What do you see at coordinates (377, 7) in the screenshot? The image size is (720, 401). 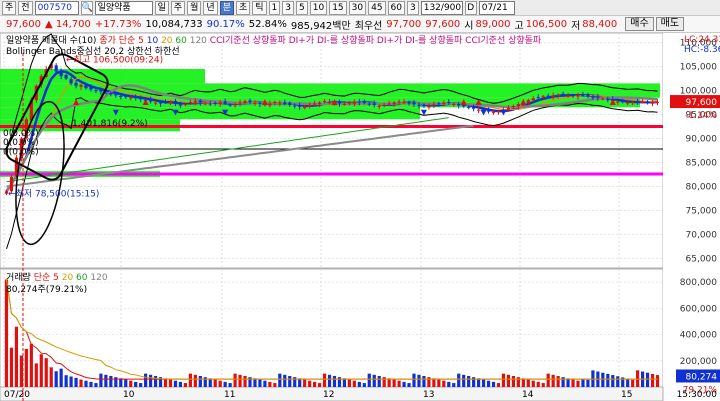 I see `period-button-13: 45` at bounding box center [377, 7].